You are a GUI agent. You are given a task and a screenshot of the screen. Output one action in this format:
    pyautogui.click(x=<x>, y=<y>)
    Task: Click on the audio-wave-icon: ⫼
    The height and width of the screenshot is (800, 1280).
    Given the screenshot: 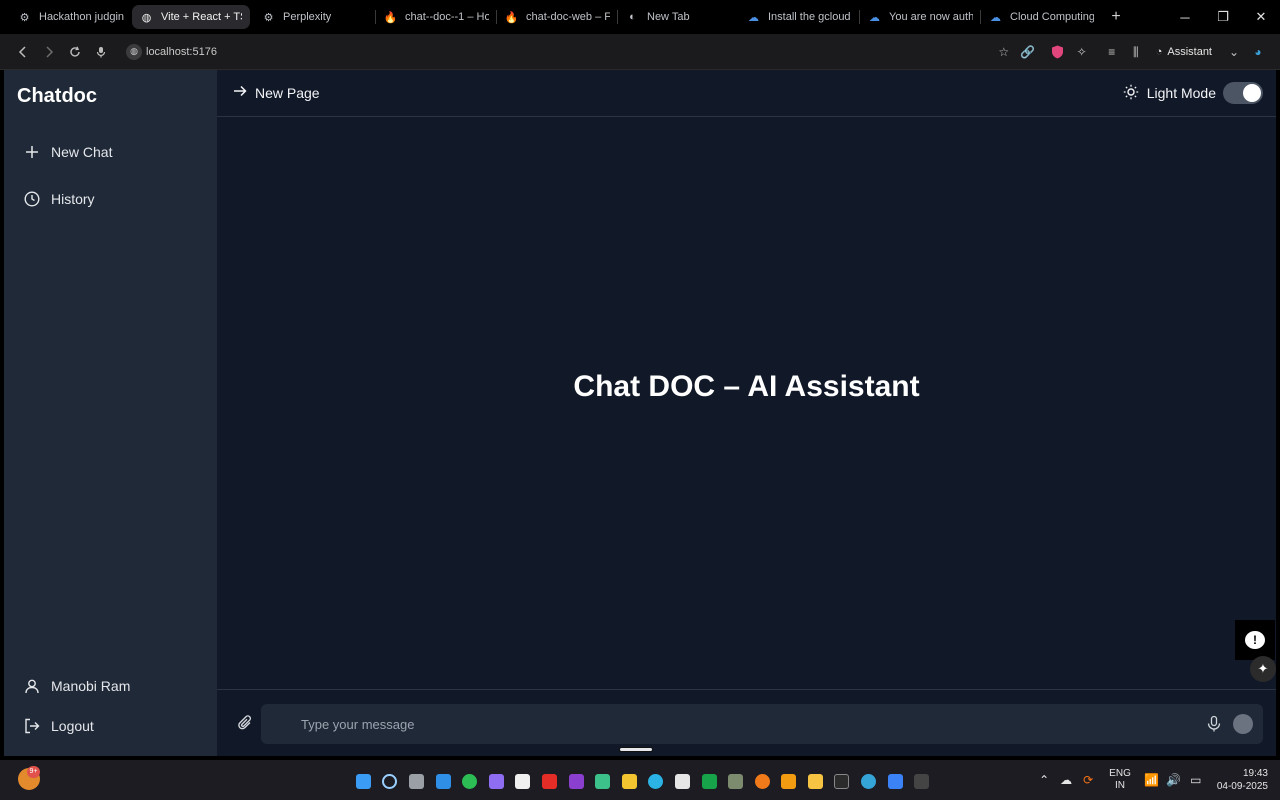 What is the action you would take?
    pyautogui.click(x=1136, y=52)
    